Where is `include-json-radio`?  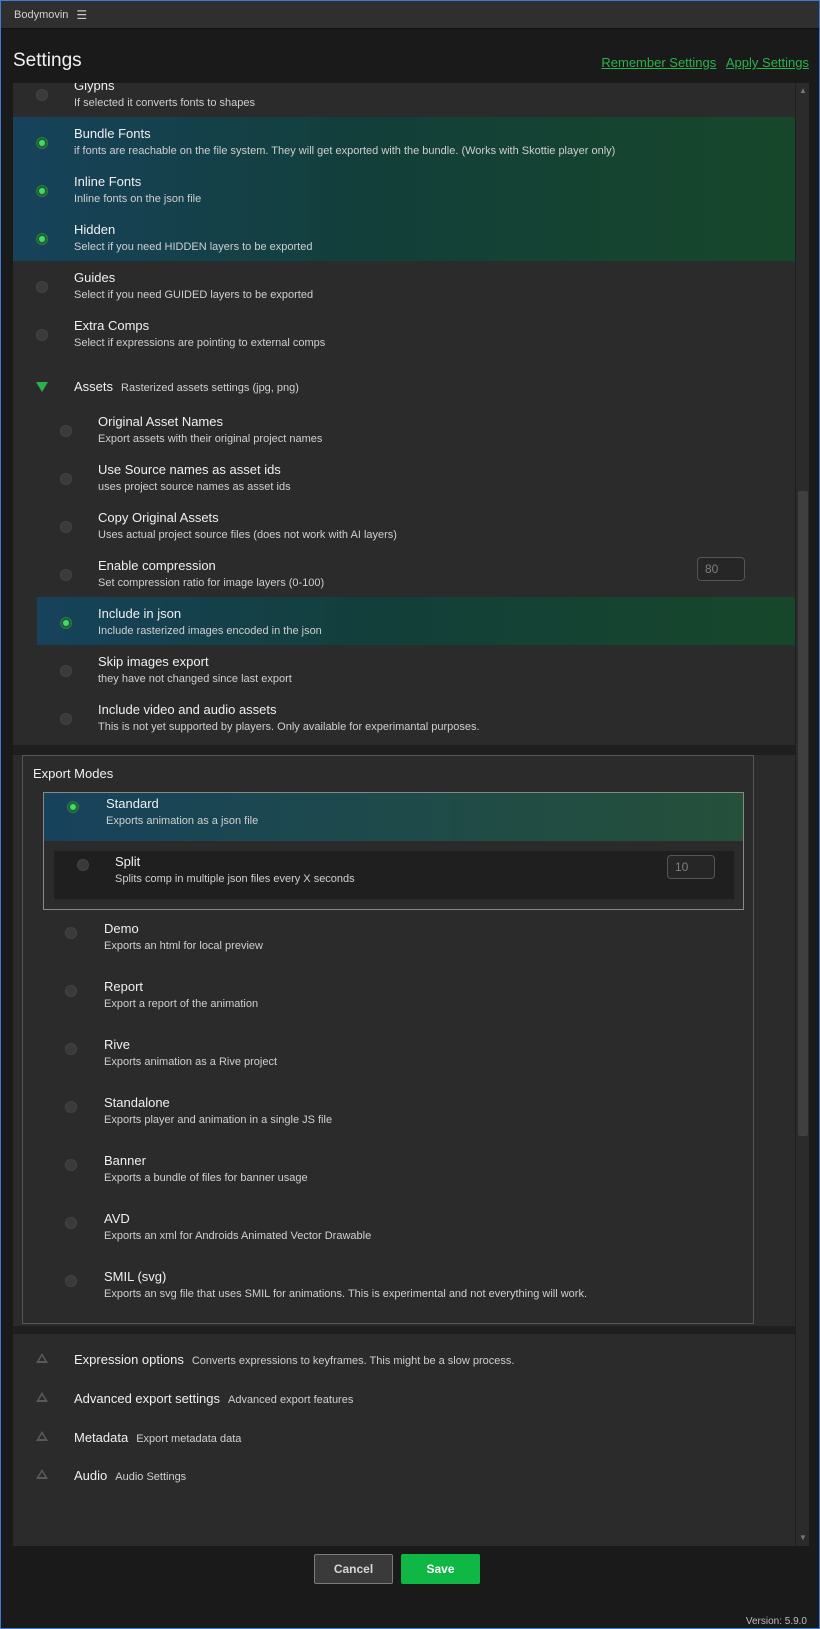
include-json-radio is located at coordinates (66, 623).